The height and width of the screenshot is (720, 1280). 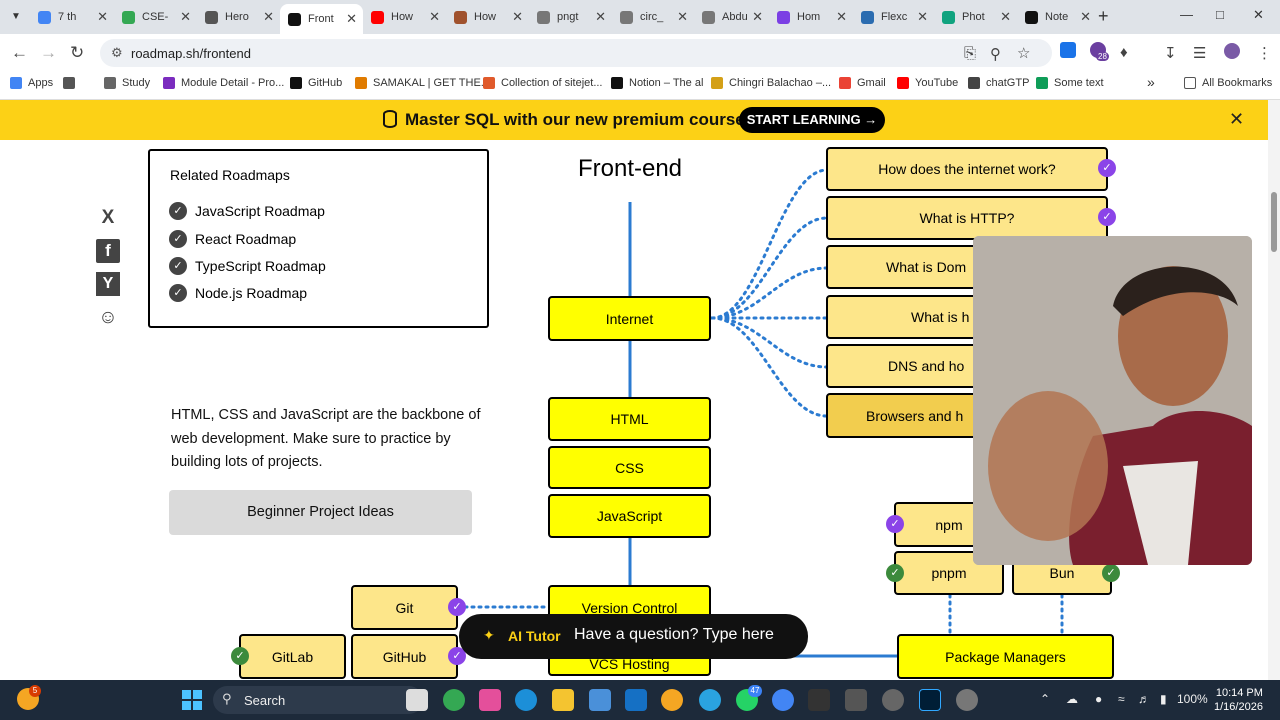 What do you see at coordinates (998, 83) in the screenshot?
I see `bookmark-item: chatGTP` at bounding box center [998, 83].